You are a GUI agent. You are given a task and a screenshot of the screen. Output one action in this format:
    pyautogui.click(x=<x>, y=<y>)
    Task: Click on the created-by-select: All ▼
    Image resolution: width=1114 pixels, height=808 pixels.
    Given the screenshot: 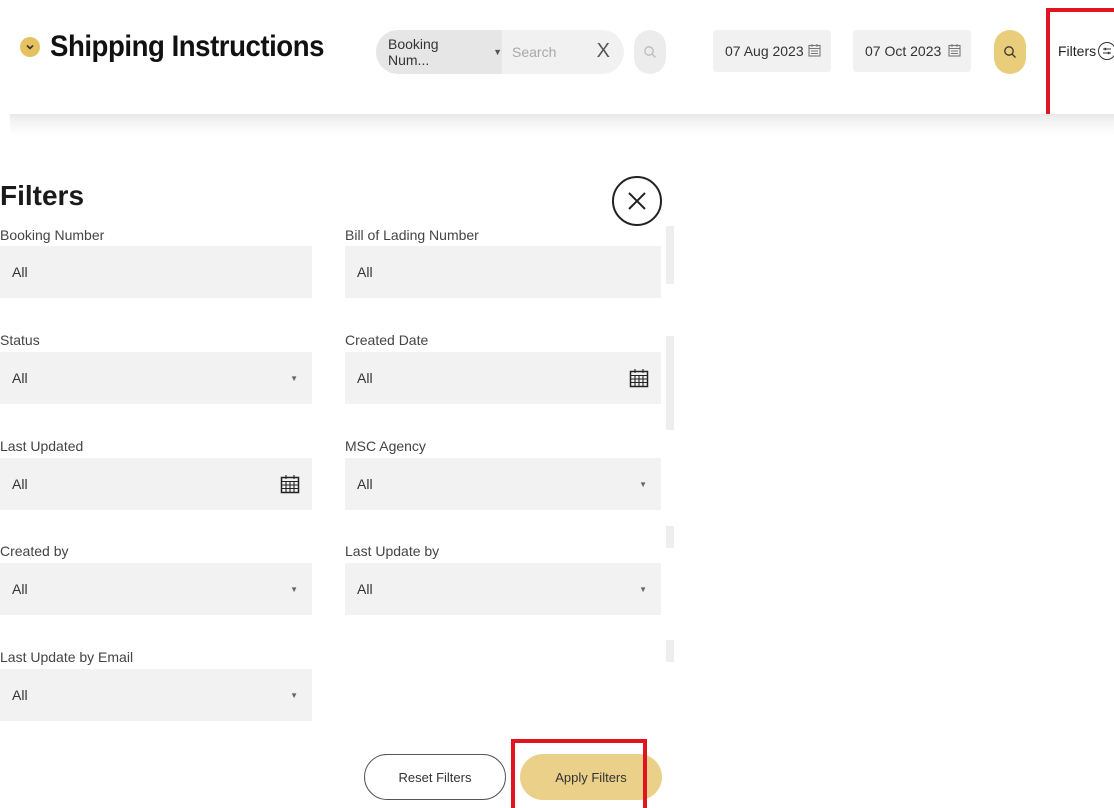 What is the action you would take?
    pyautogui.click(x=156, y=589)
    